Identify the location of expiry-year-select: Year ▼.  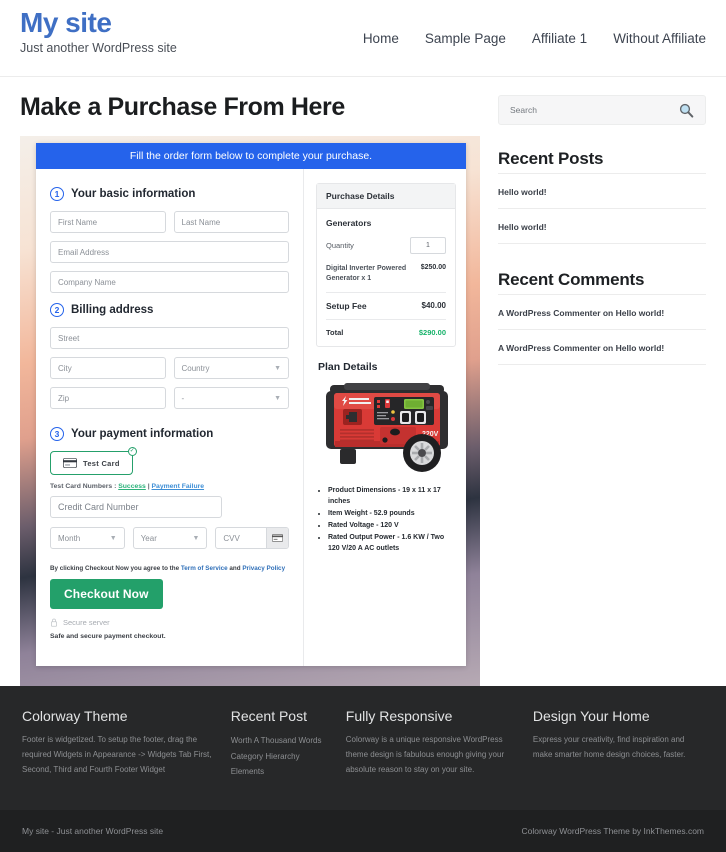
(170, 538).